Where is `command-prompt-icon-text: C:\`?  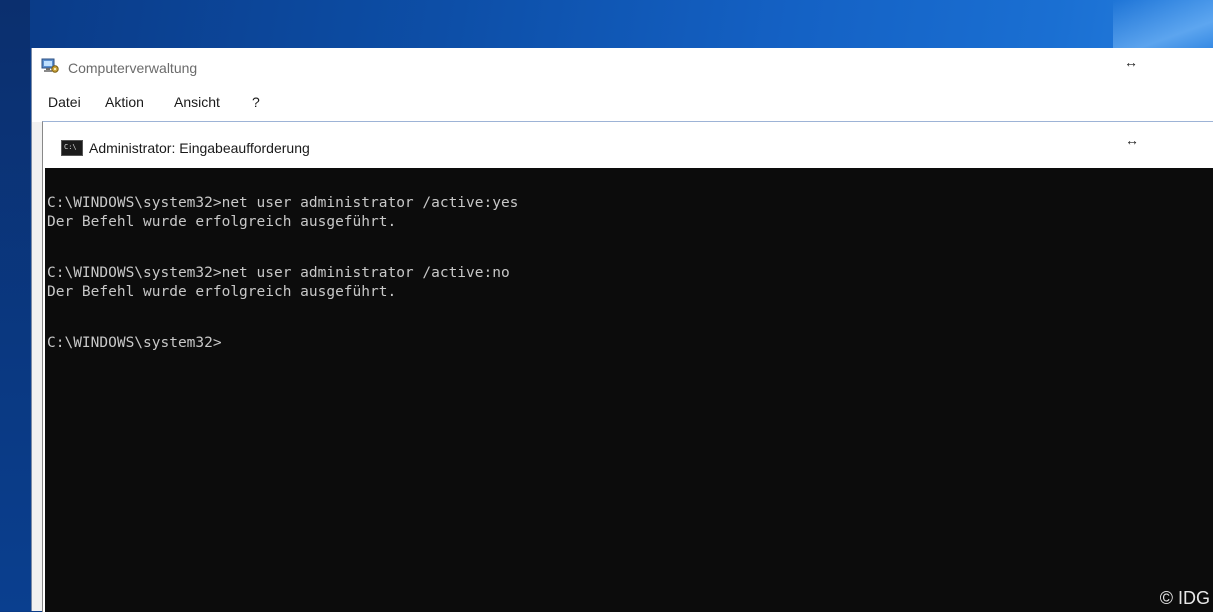
command-prompt-icon-text: C:\ is located at coordinates (70, 147).